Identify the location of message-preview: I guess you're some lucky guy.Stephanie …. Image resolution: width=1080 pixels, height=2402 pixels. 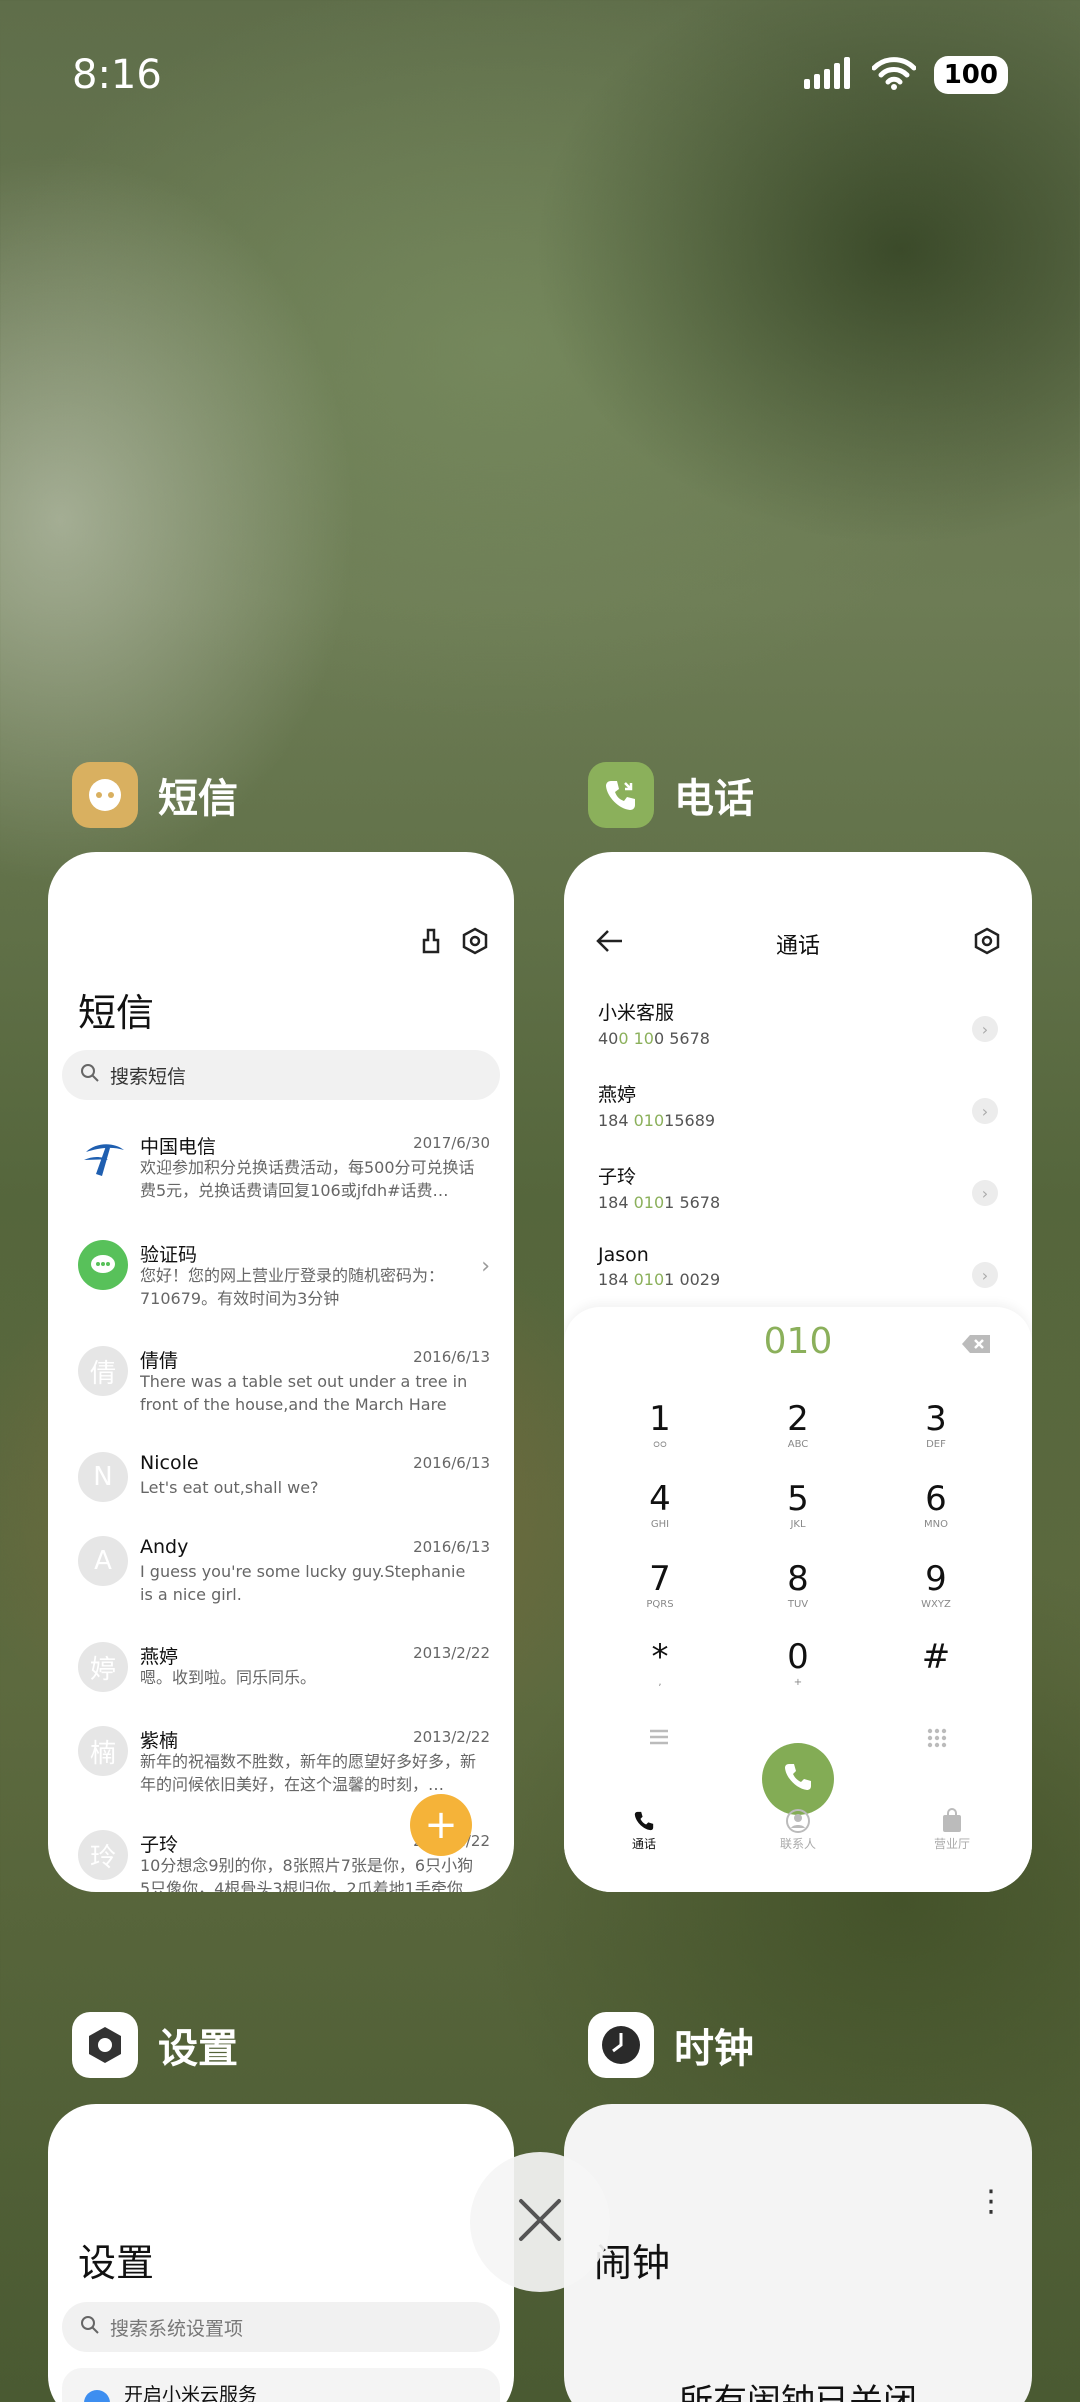
(303, 1583).